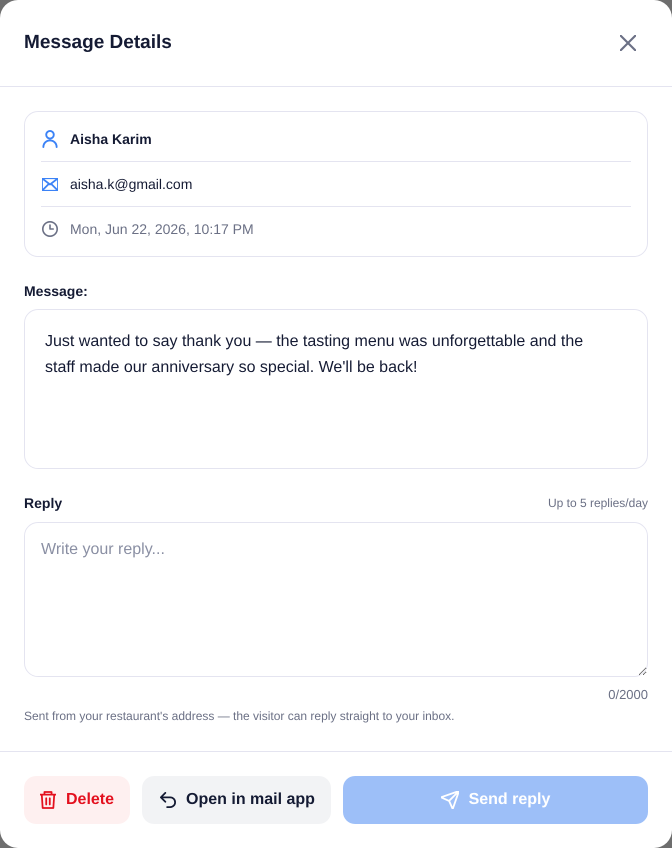  What do you see at coordinates (50, 139) in the screenshot?
I see `person-icon` at bounding box center [50, 139].